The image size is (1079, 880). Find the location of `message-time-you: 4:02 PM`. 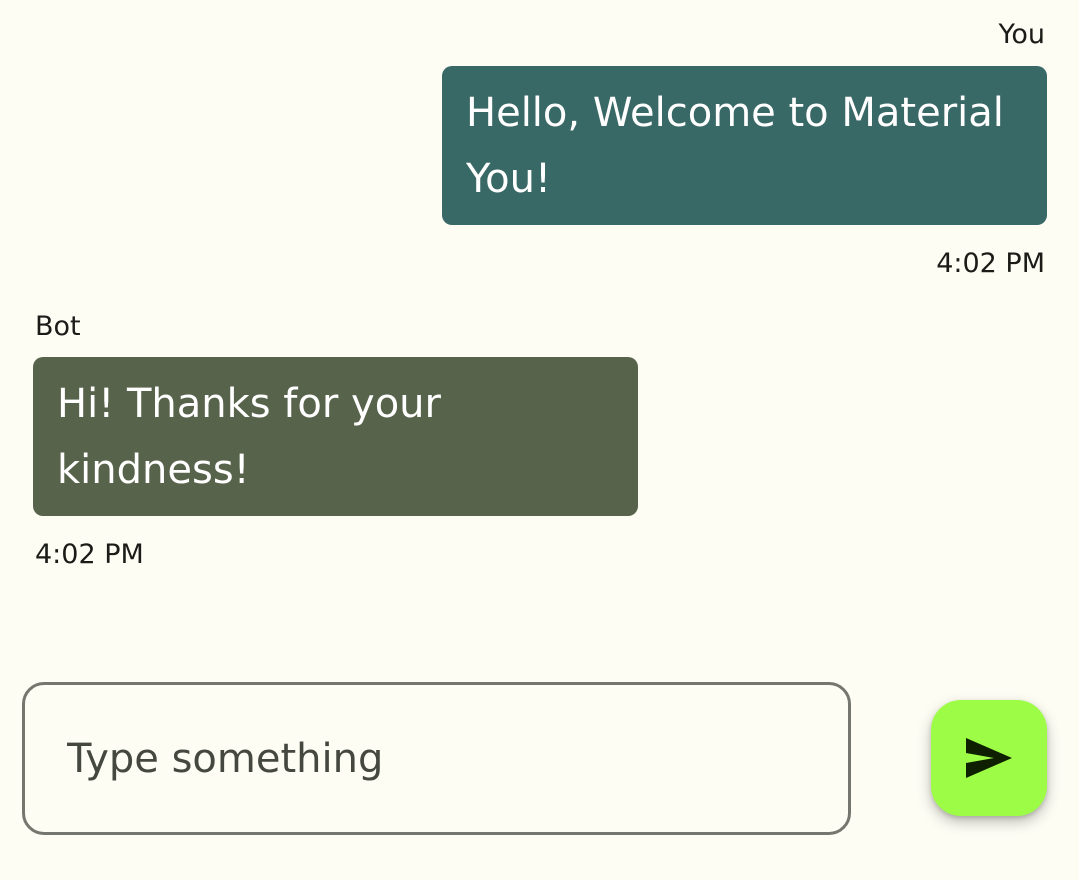

message-time-you: 4:02 PM is located at coordinates (990, 263).